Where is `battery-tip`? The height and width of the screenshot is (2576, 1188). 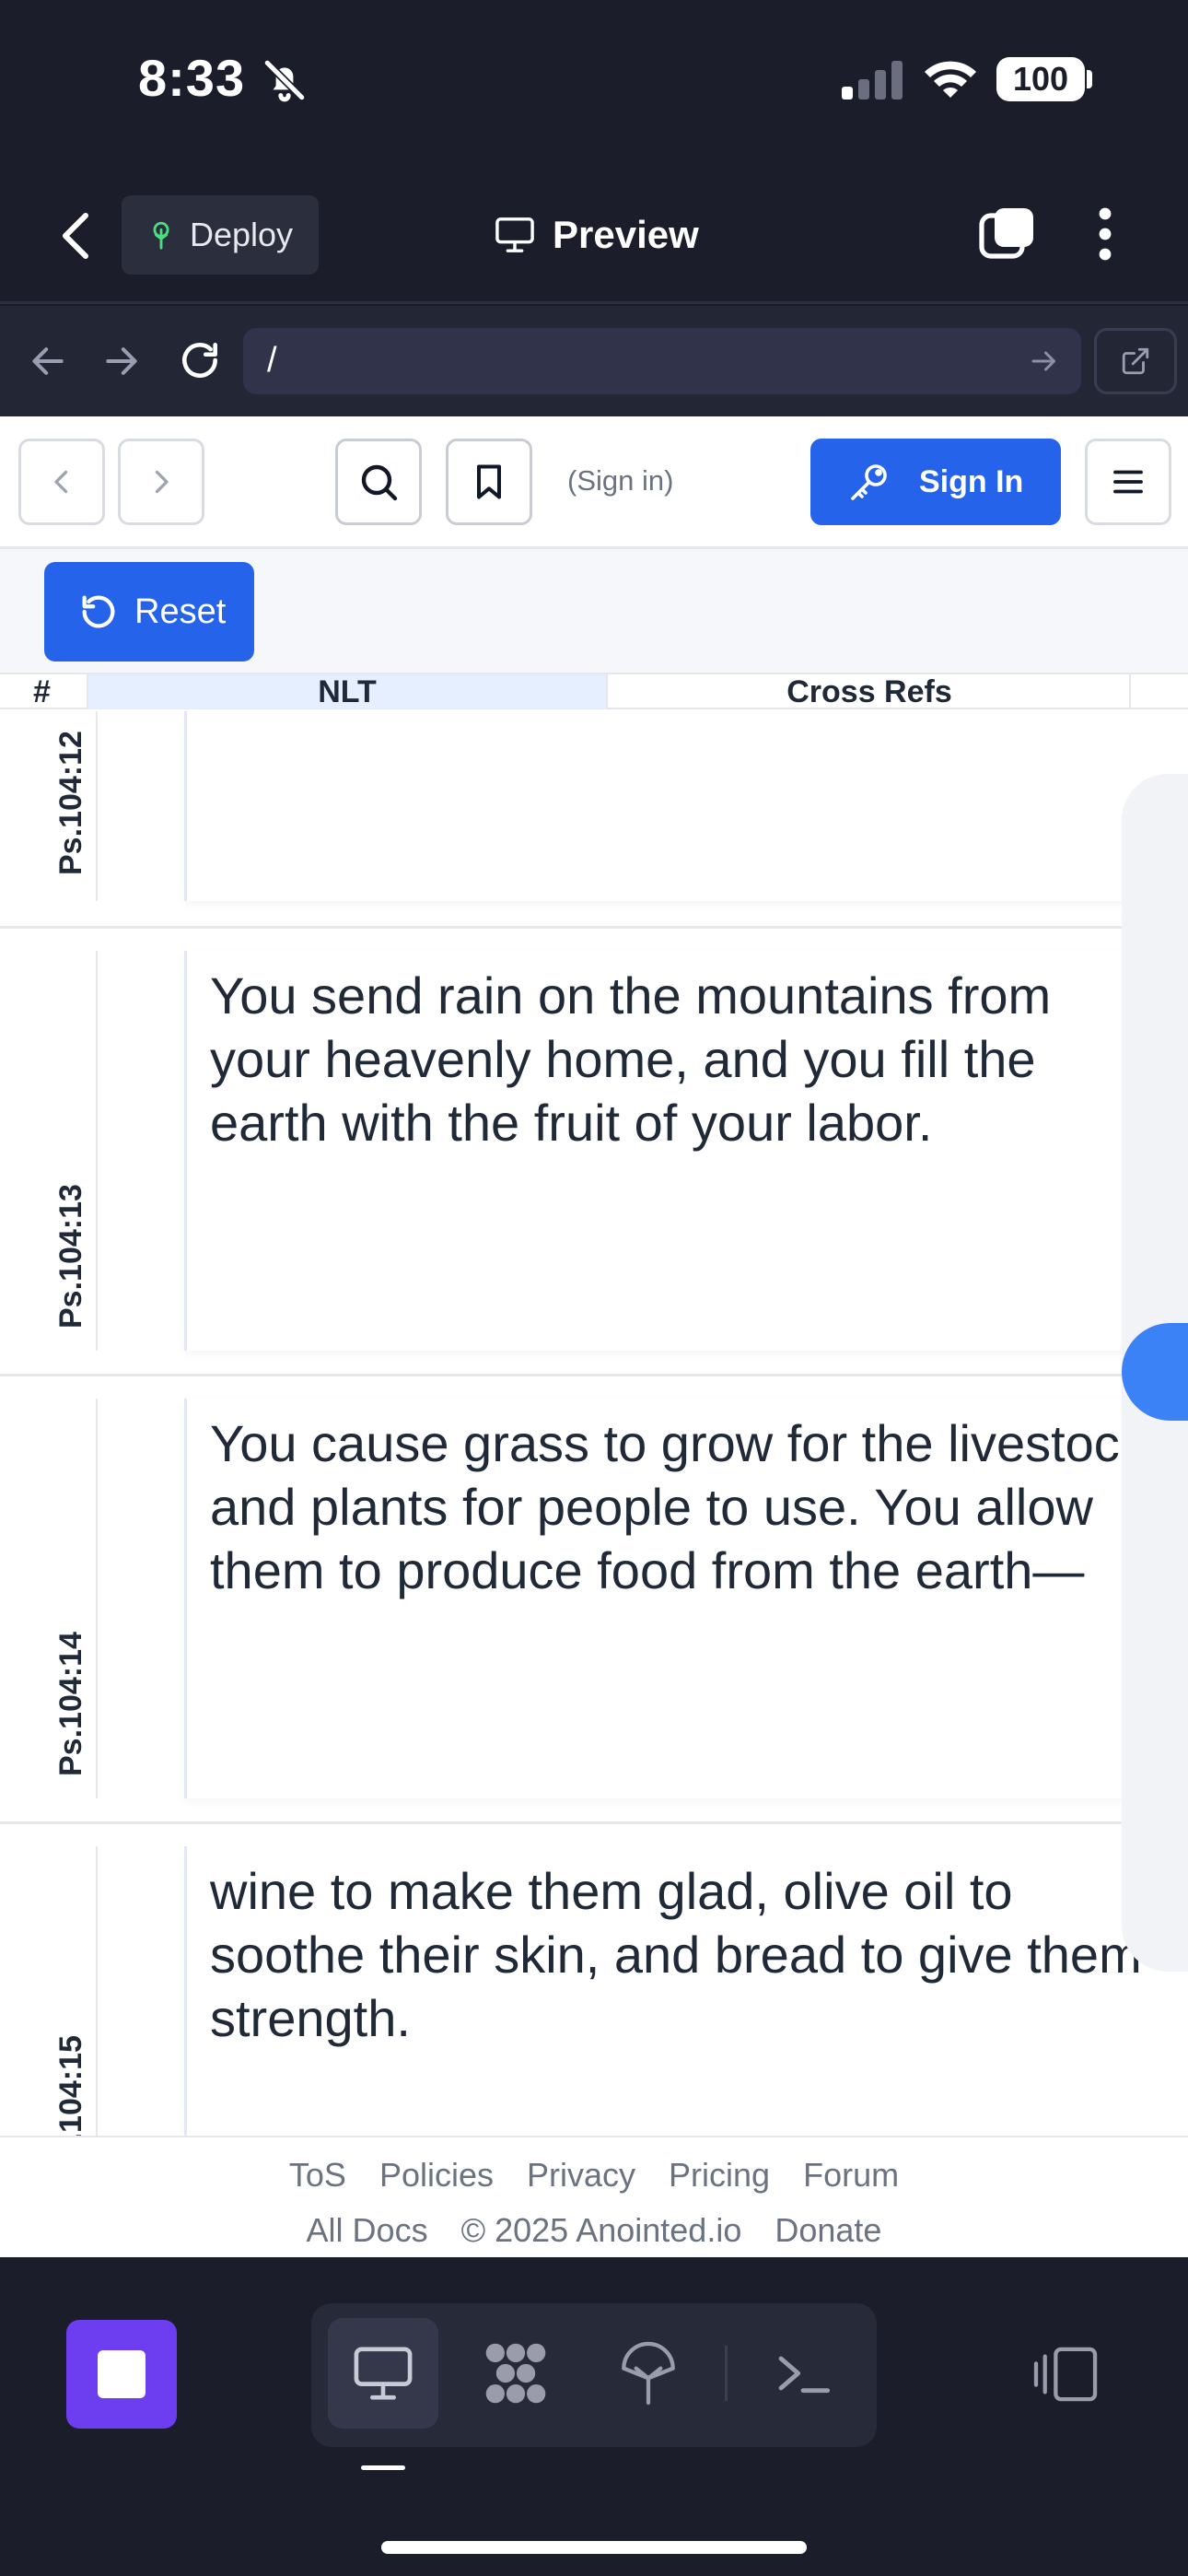
battery-tip is located at coordinates (1089, 79).